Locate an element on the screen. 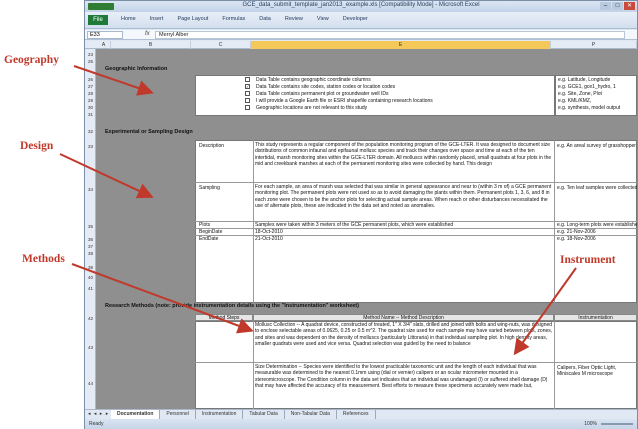 This screenshot has height=429, width=638. design-arrow is located at coordinates (106, 176).